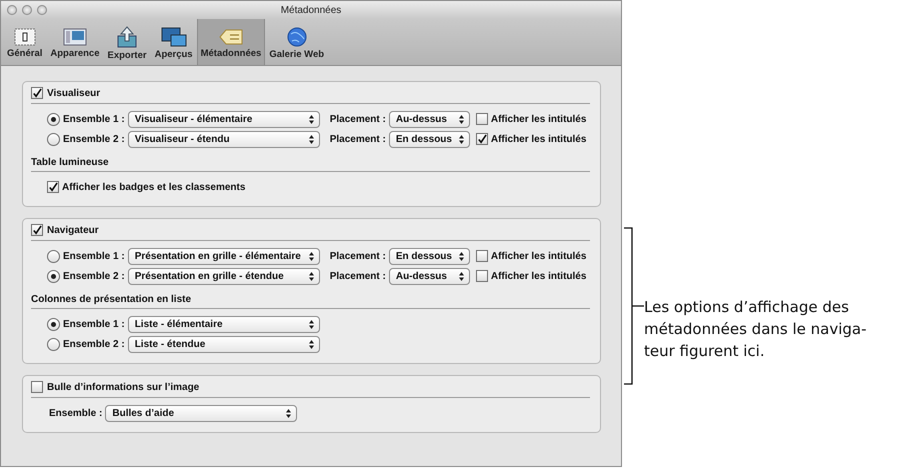  What do you see at coordinates (310, 160) in the screenshot?
I see `subsection-heading: Table lumineuse` at bounding box center [310, 160].